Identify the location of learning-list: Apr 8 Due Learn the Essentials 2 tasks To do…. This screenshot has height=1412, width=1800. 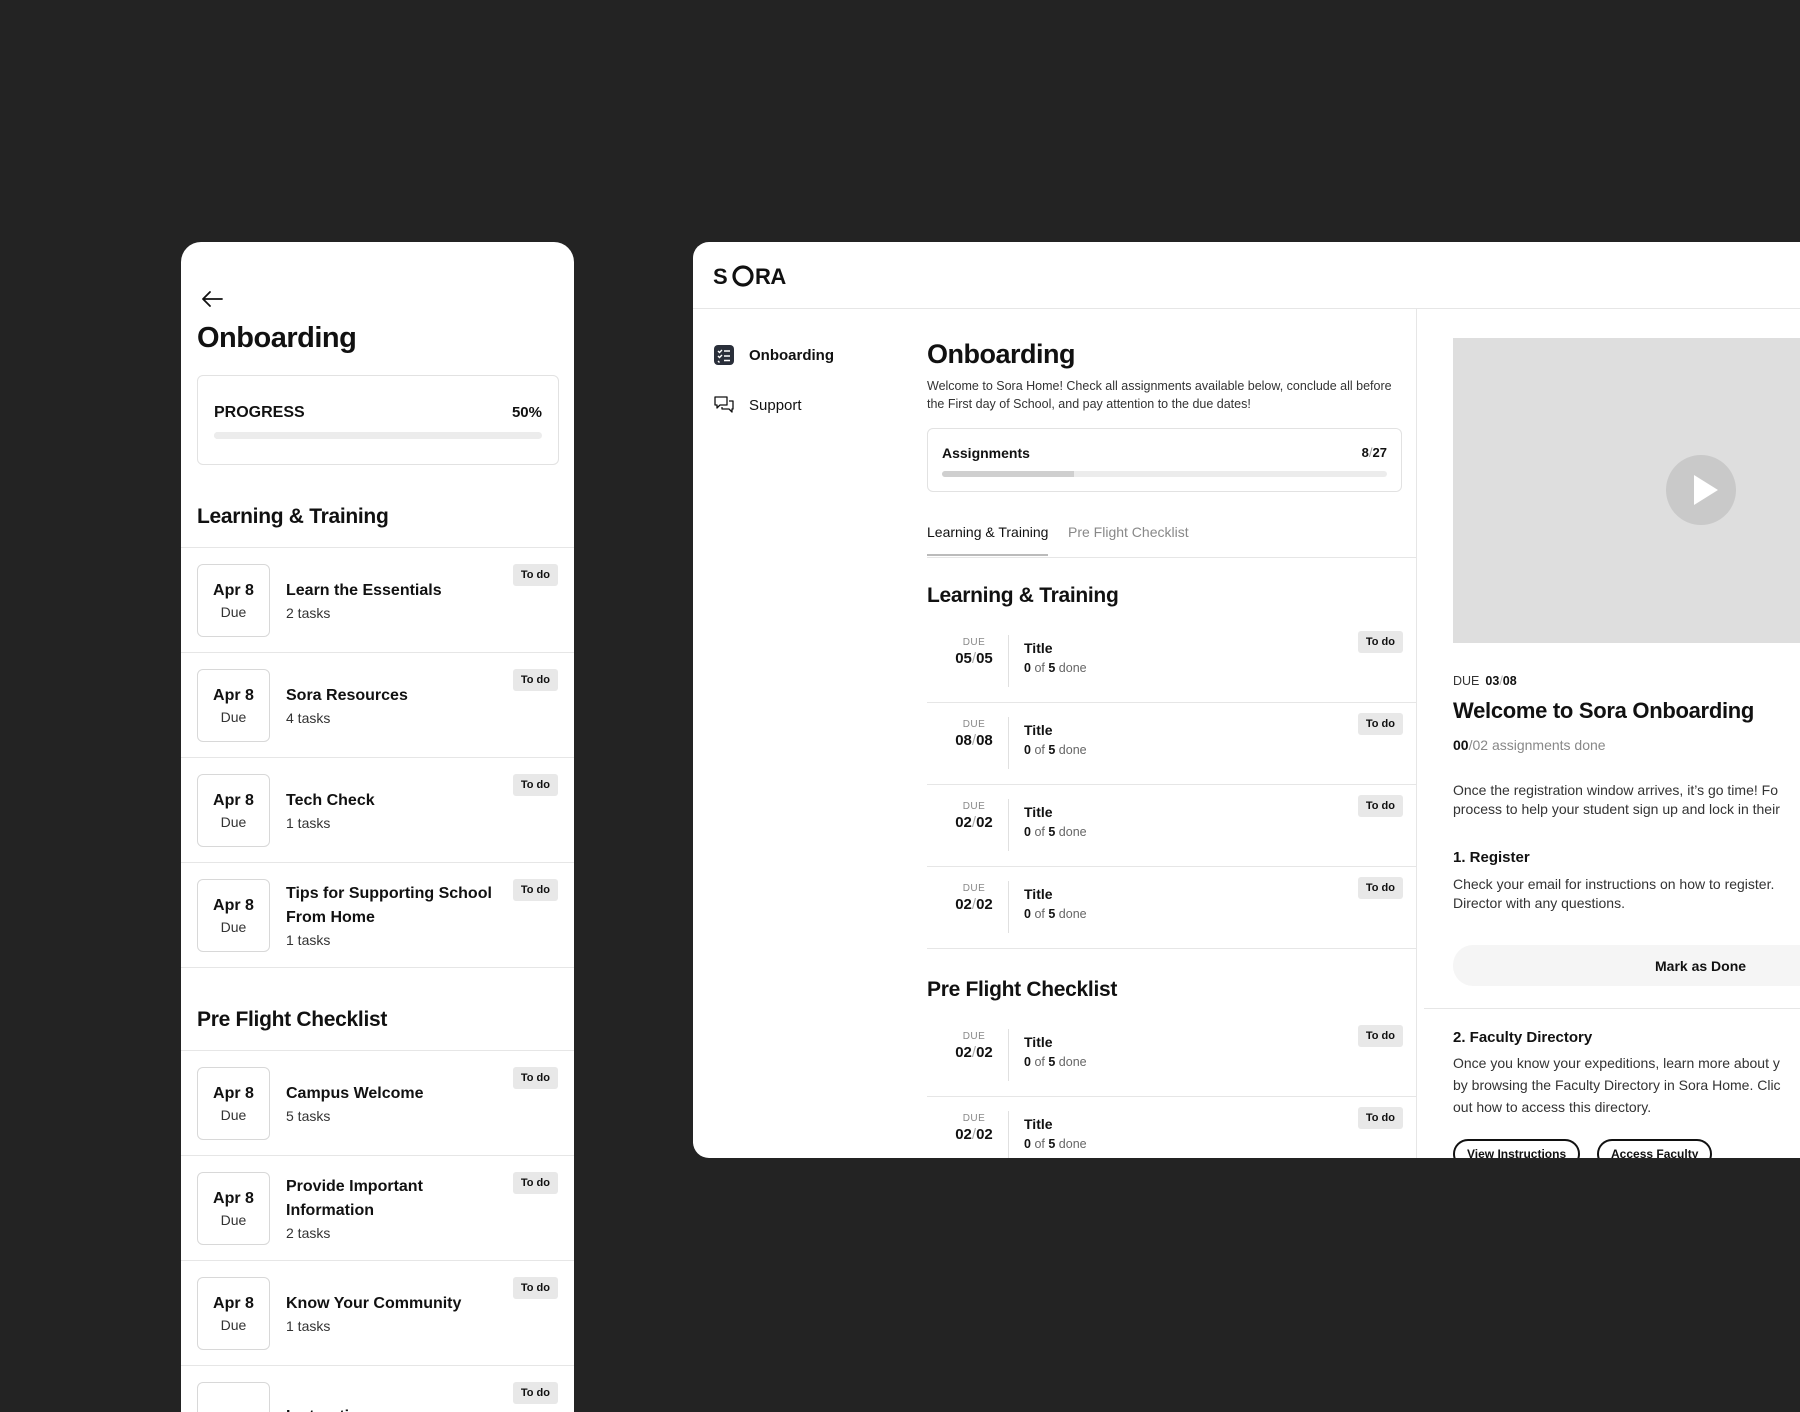
(377, 758).